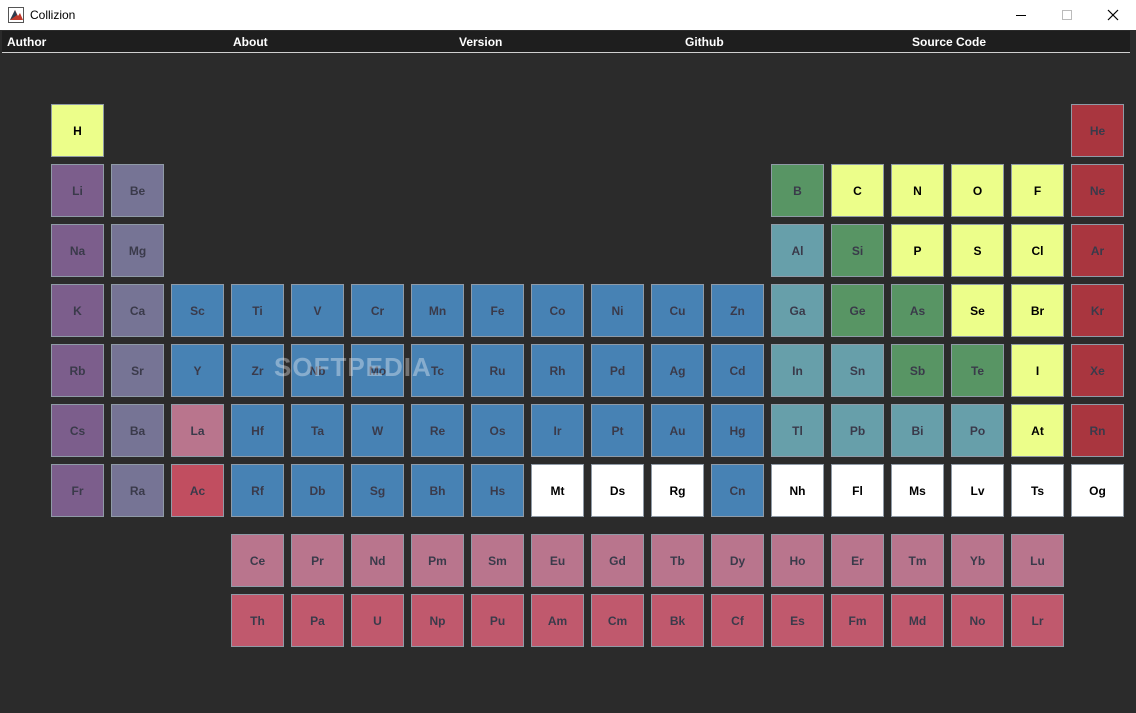  I want to click on maximize-button, so click(1067, 15).